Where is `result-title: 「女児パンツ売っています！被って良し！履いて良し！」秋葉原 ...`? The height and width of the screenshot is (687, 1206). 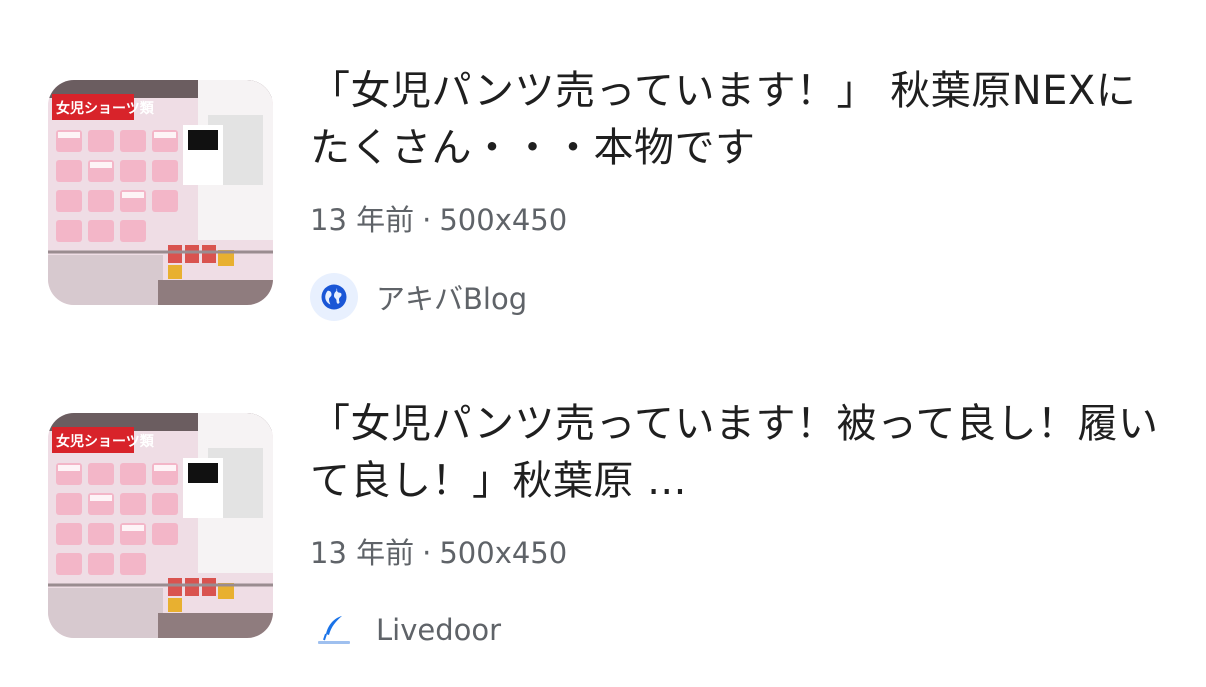 result-title: 「女児パンツ売っています！被って良し！履いて良し！」秋葉原 ... is located at coordinates (735, 453).